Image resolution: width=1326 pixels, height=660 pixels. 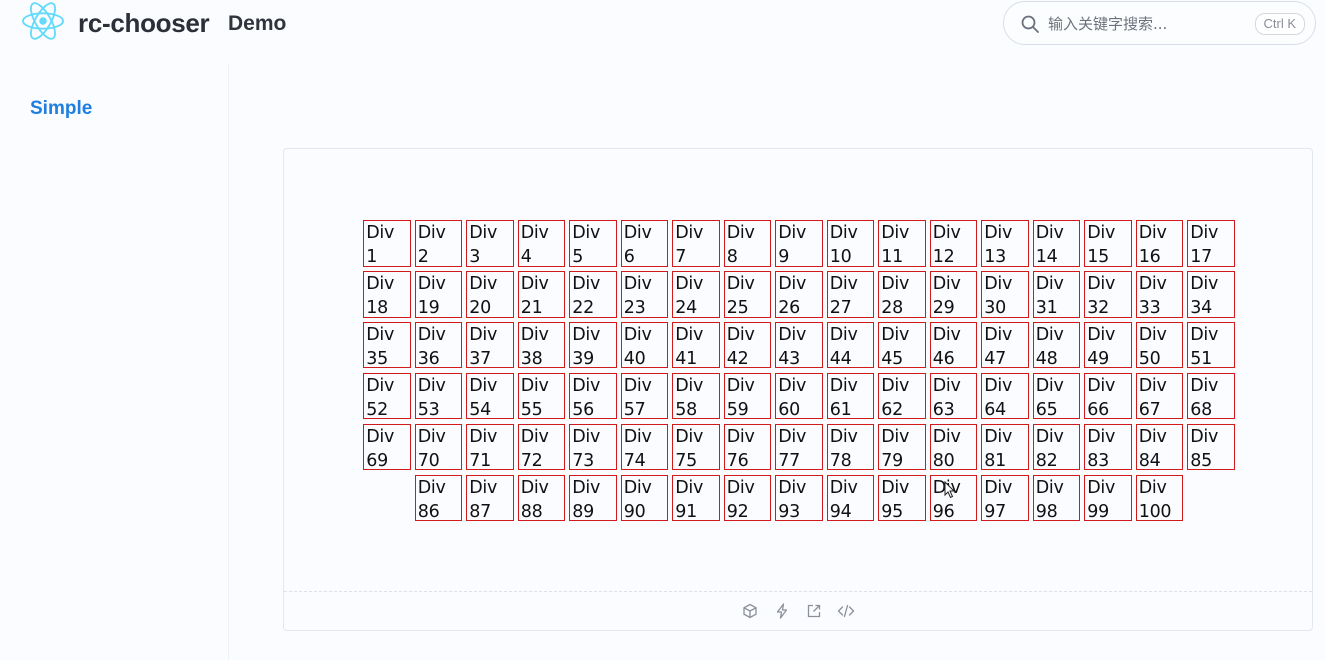 What do you see at coordinates (953, 294) in the screenshot?
I see `chooser-item: Div 29` at bounding box center [953, 294].